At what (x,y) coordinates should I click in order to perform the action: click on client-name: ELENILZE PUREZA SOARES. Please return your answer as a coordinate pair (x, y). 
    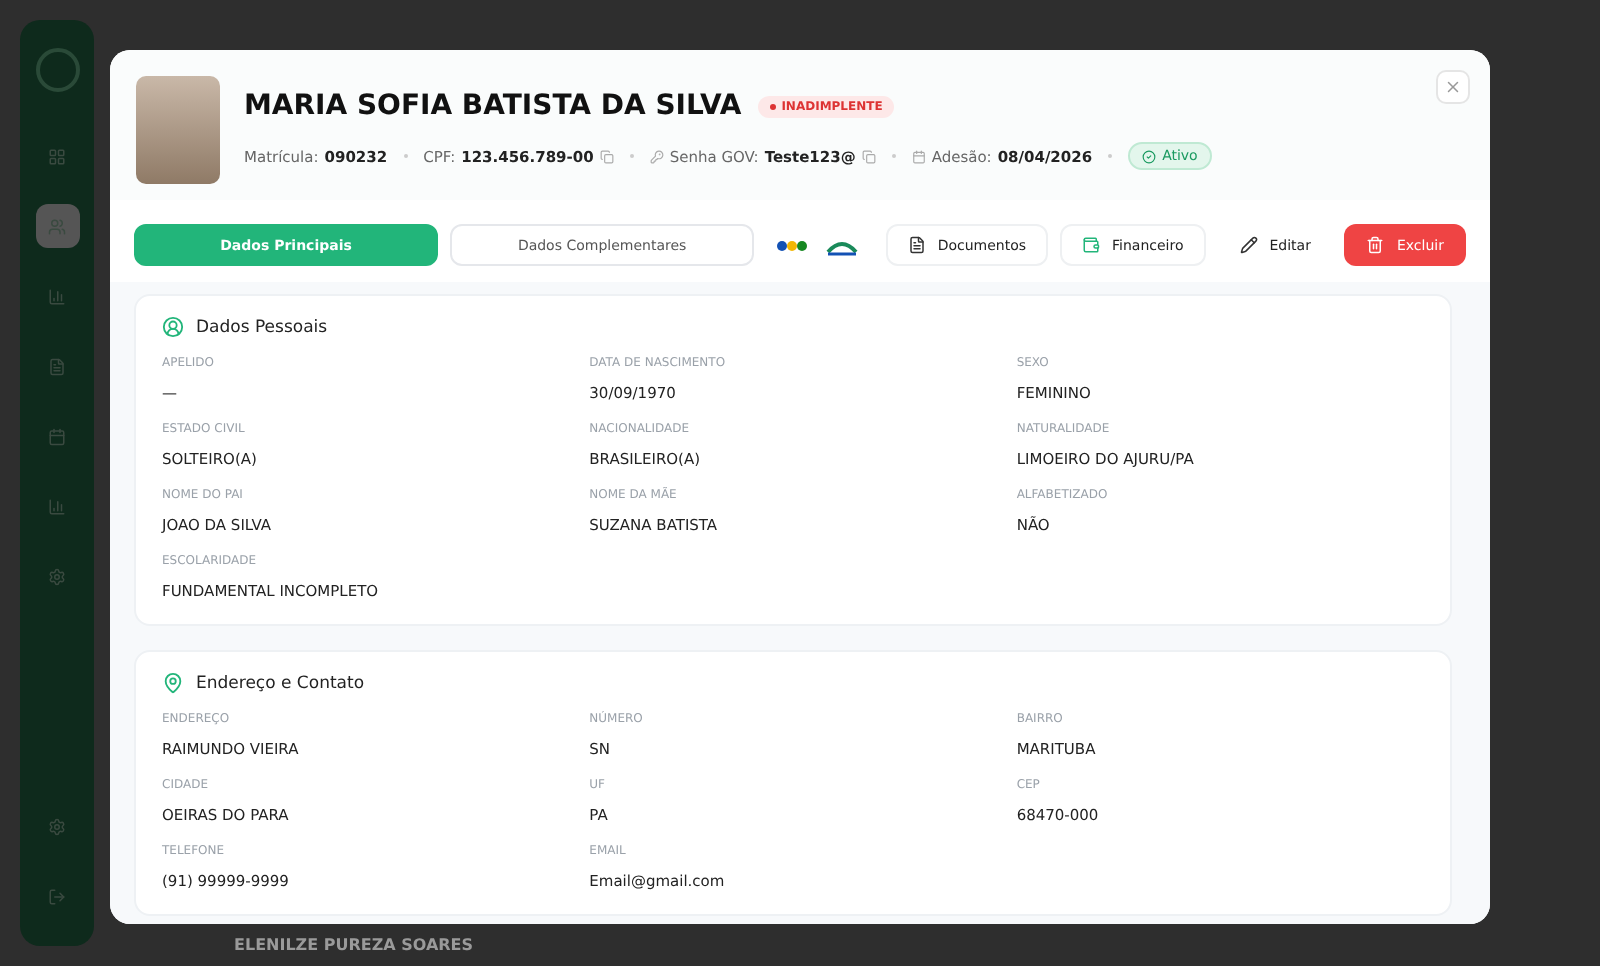
    Looking at the image, I should click on (355, 945).